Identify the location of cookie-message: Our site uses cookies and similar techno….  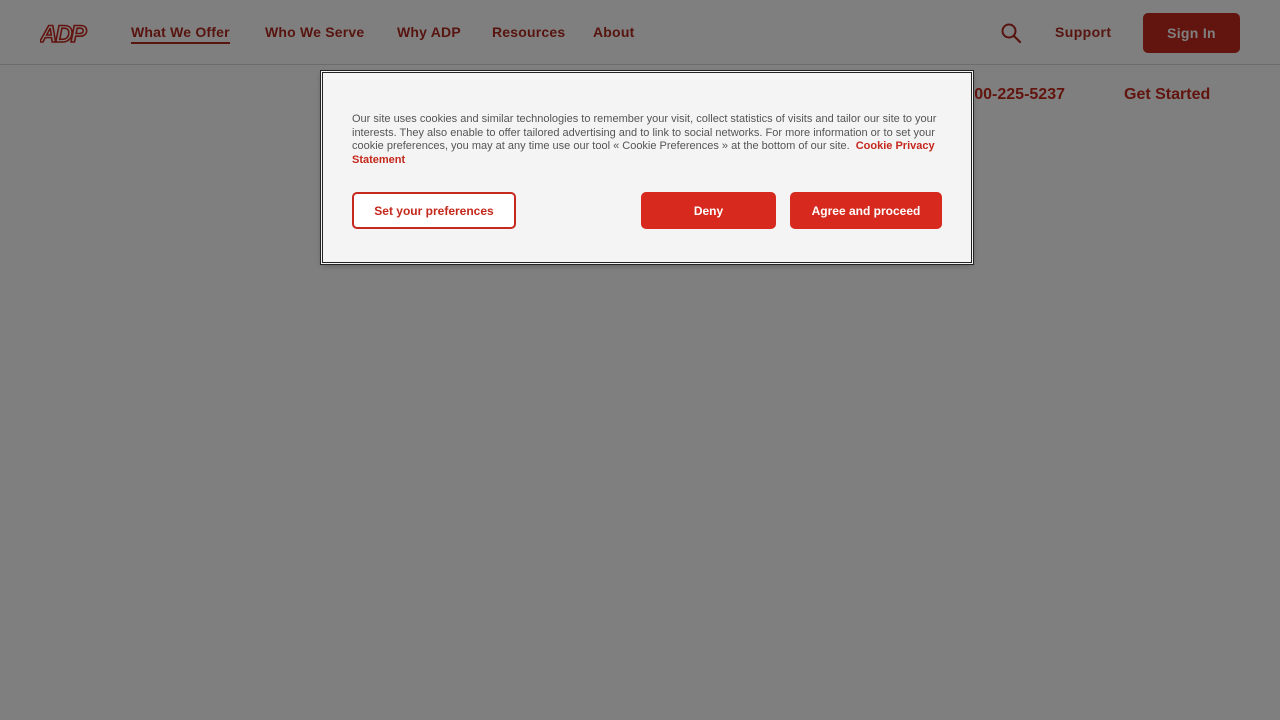
(644, 132).